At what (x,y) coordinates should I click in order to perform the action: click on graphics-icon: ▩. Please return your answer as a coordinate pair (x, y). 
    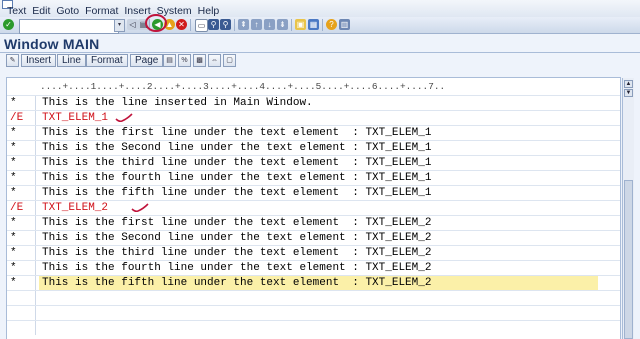
    Looking at the image, I should click on (199, 60).